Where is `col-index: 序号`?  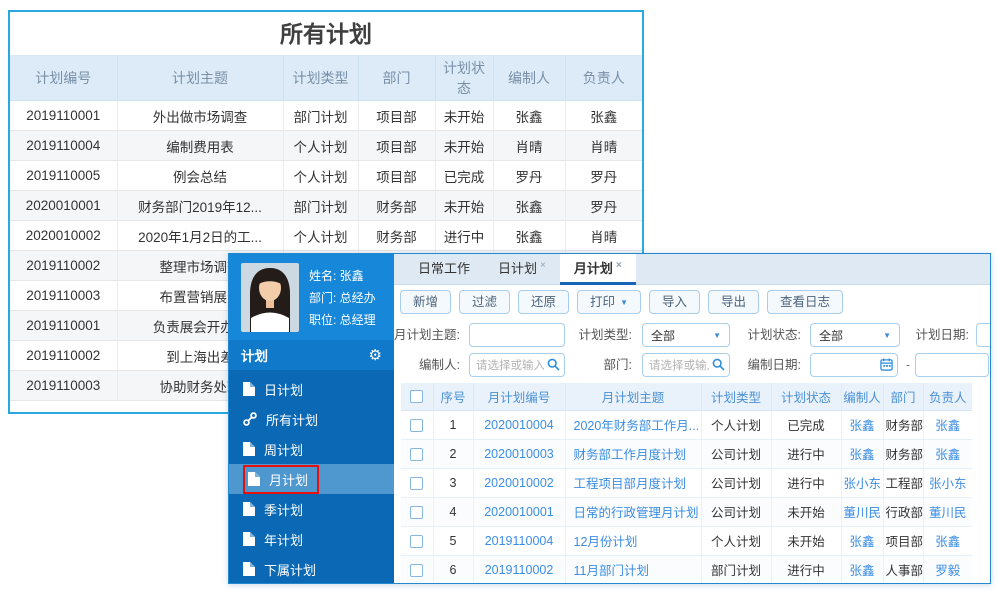 col-index: 序号 is located at coordinates (453, 397).